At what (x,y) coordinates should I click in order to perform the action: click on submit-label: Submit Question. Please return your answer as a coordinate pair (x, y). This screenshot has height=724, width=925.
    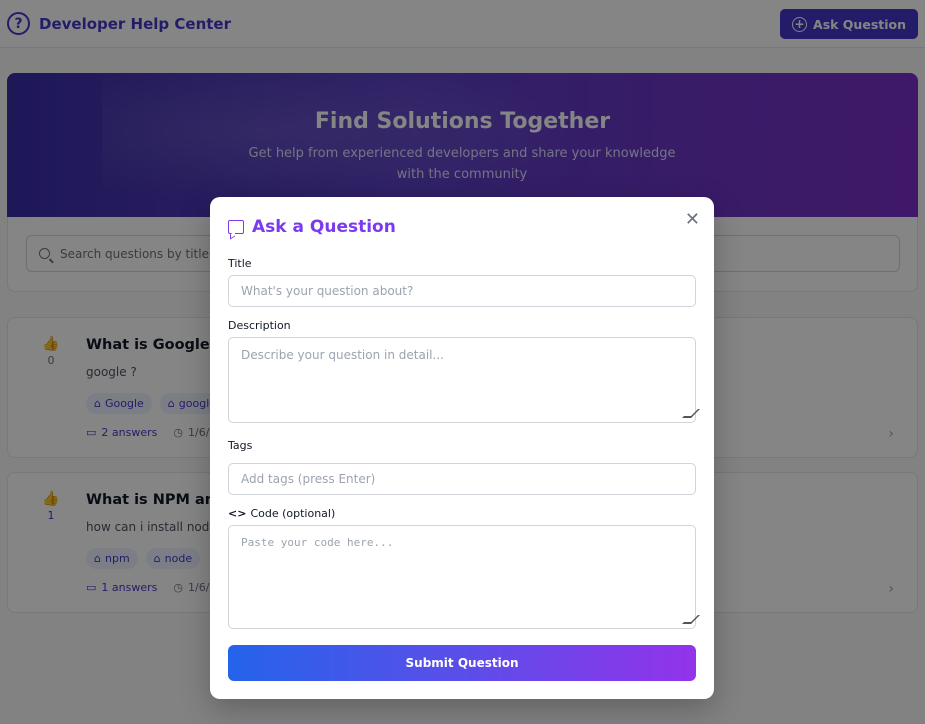
    Looking at the image, I should click on (462, 663).